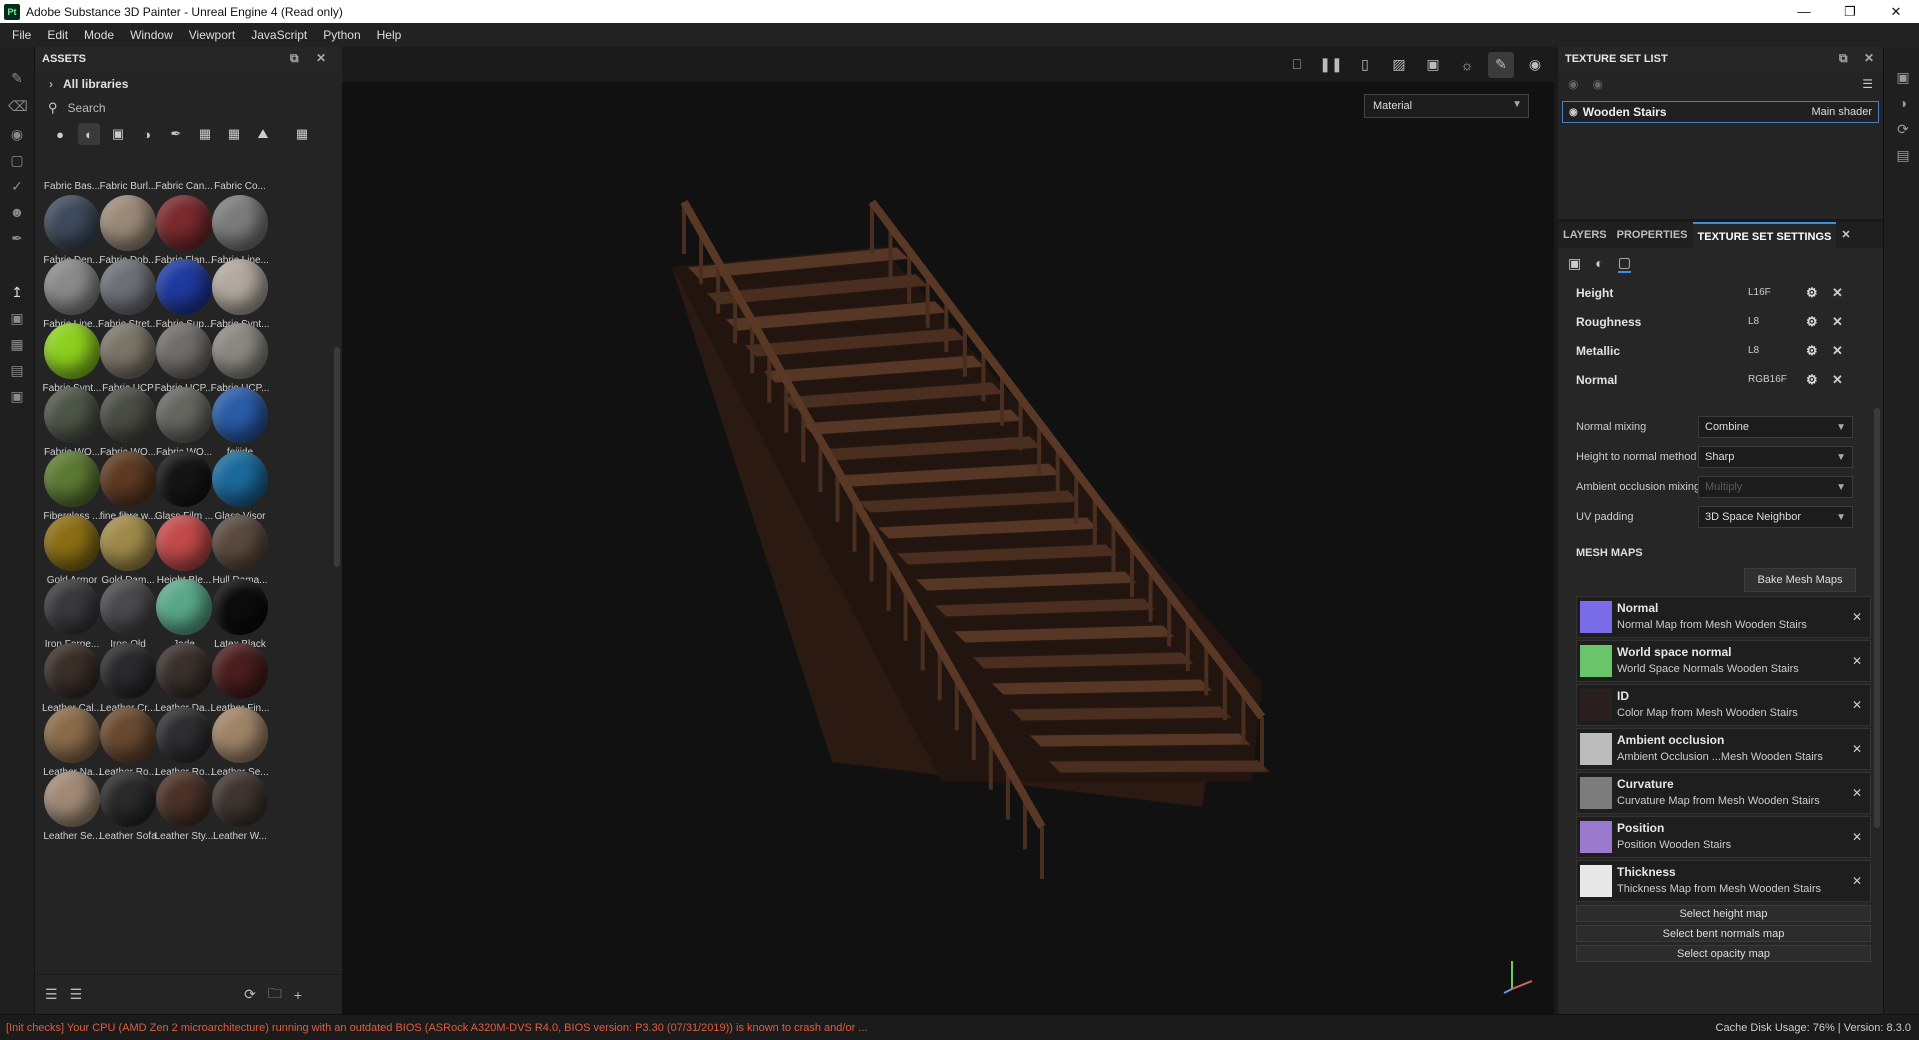  I want to click on shader-name: Main shader, so click(1841, 112).